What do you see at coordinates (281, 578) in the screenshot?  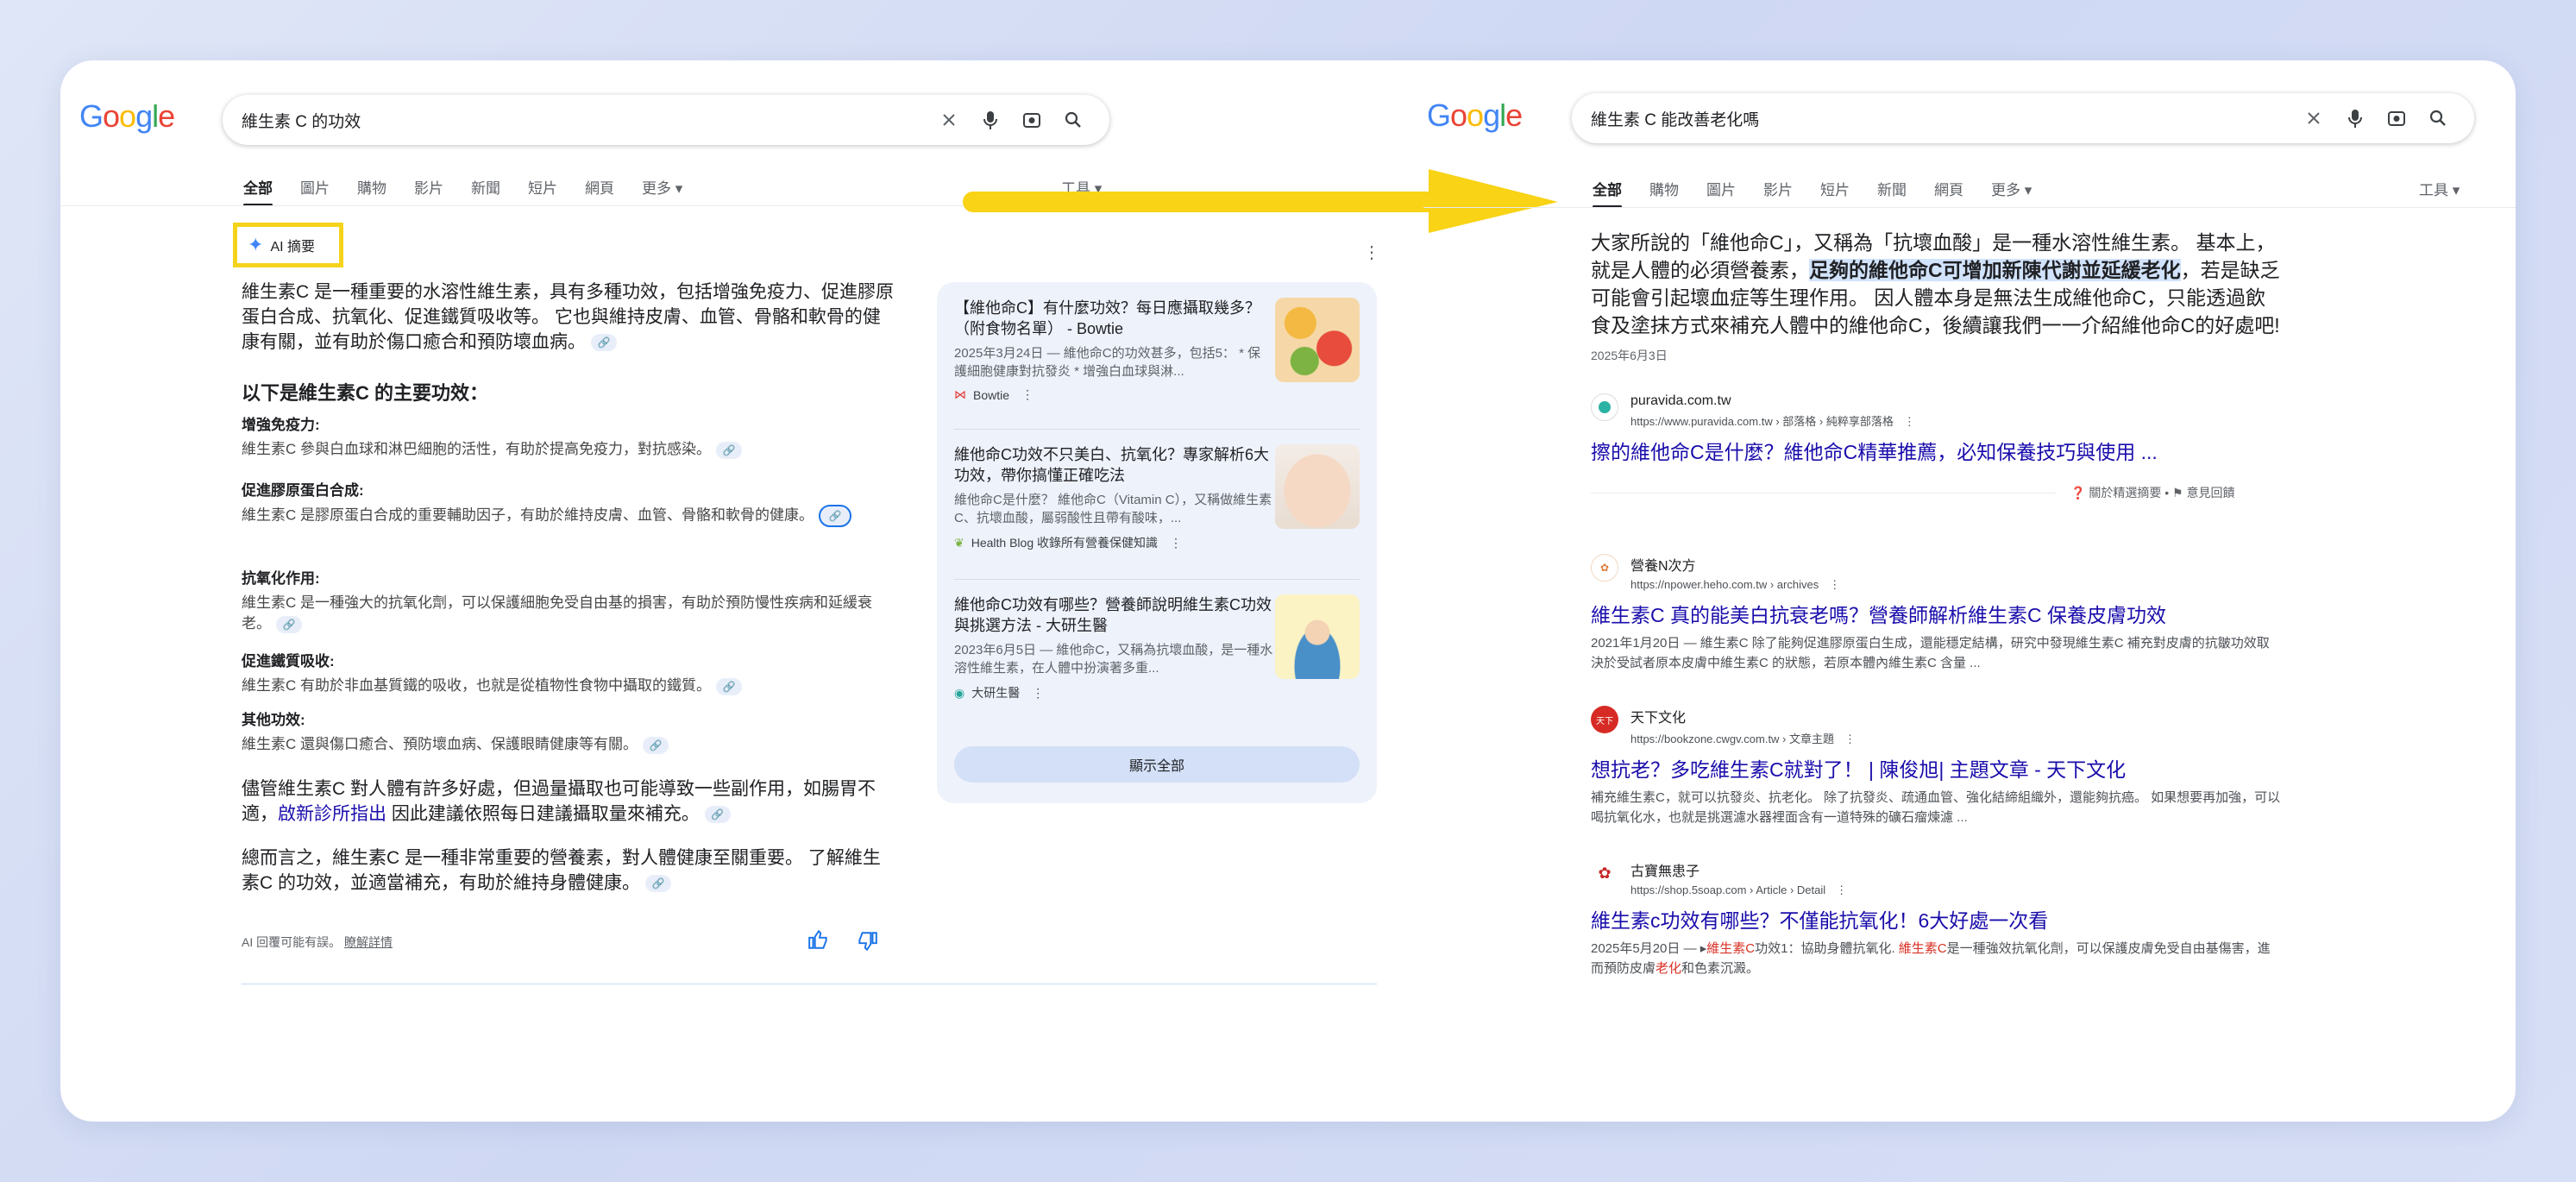 I see `benefit-title: 抗氧化作用:` at bounding box center [281, 578].